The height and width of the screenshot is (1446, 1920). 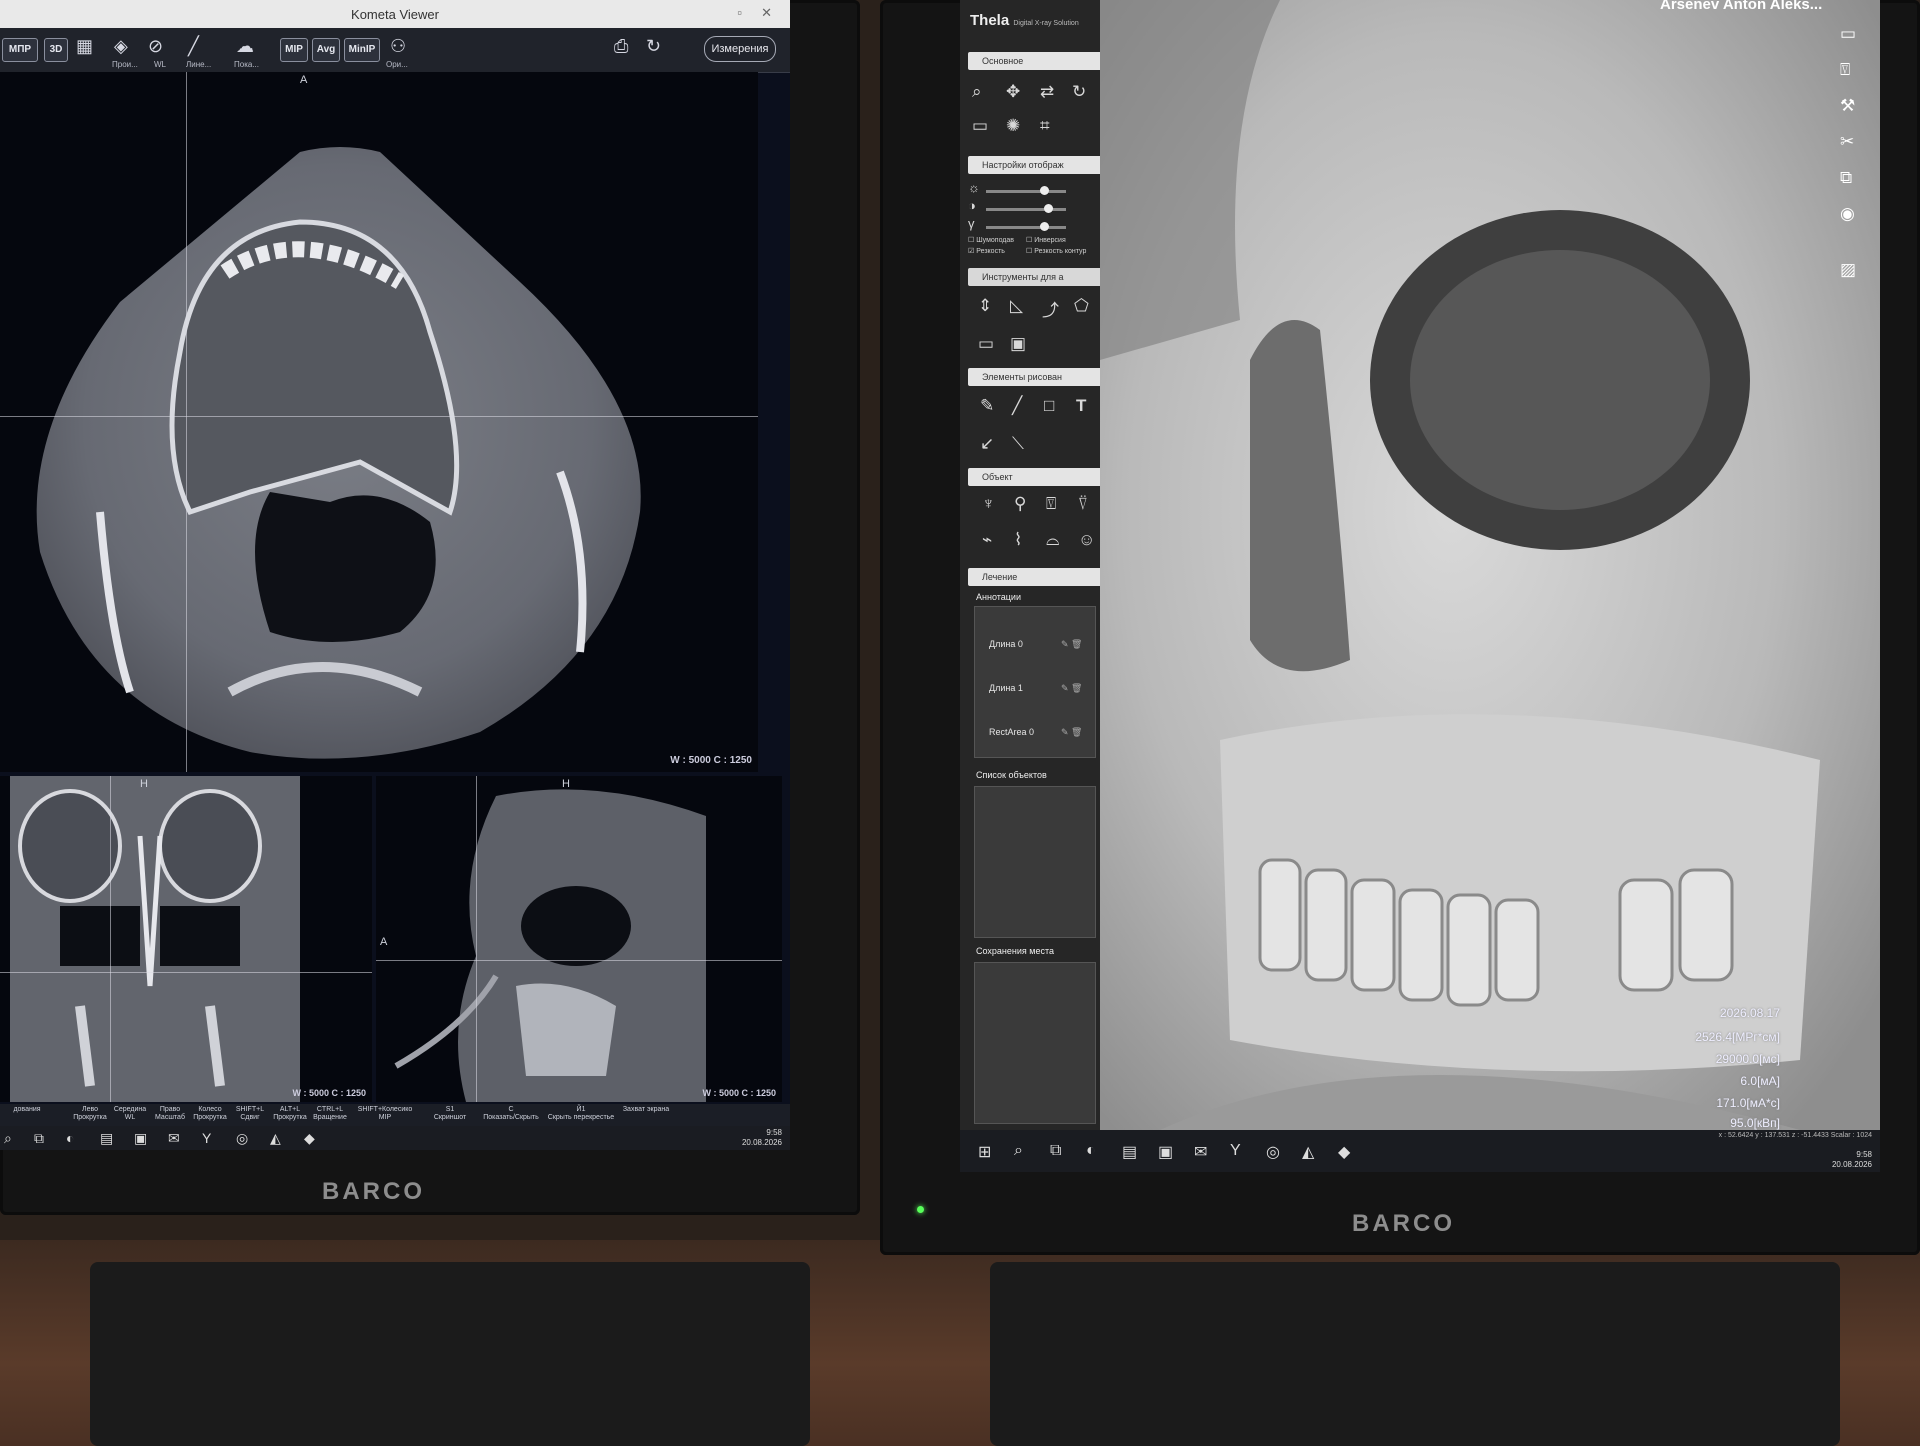 What do you see at coordinates (984, 1152) in the screenshot?
I see `start-icon: ⊞` at bounding box center [984, 1152].